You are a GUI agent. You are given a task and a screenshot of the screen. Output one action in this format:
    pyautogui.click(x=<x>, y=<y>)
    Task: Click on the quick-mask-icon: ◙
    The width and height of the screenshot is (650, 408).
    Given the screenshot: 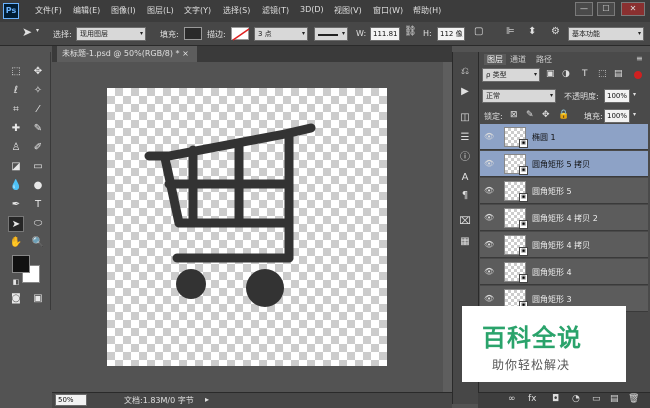 What is the action you would take?
    pyautogui.click(x=16, y=299)
    